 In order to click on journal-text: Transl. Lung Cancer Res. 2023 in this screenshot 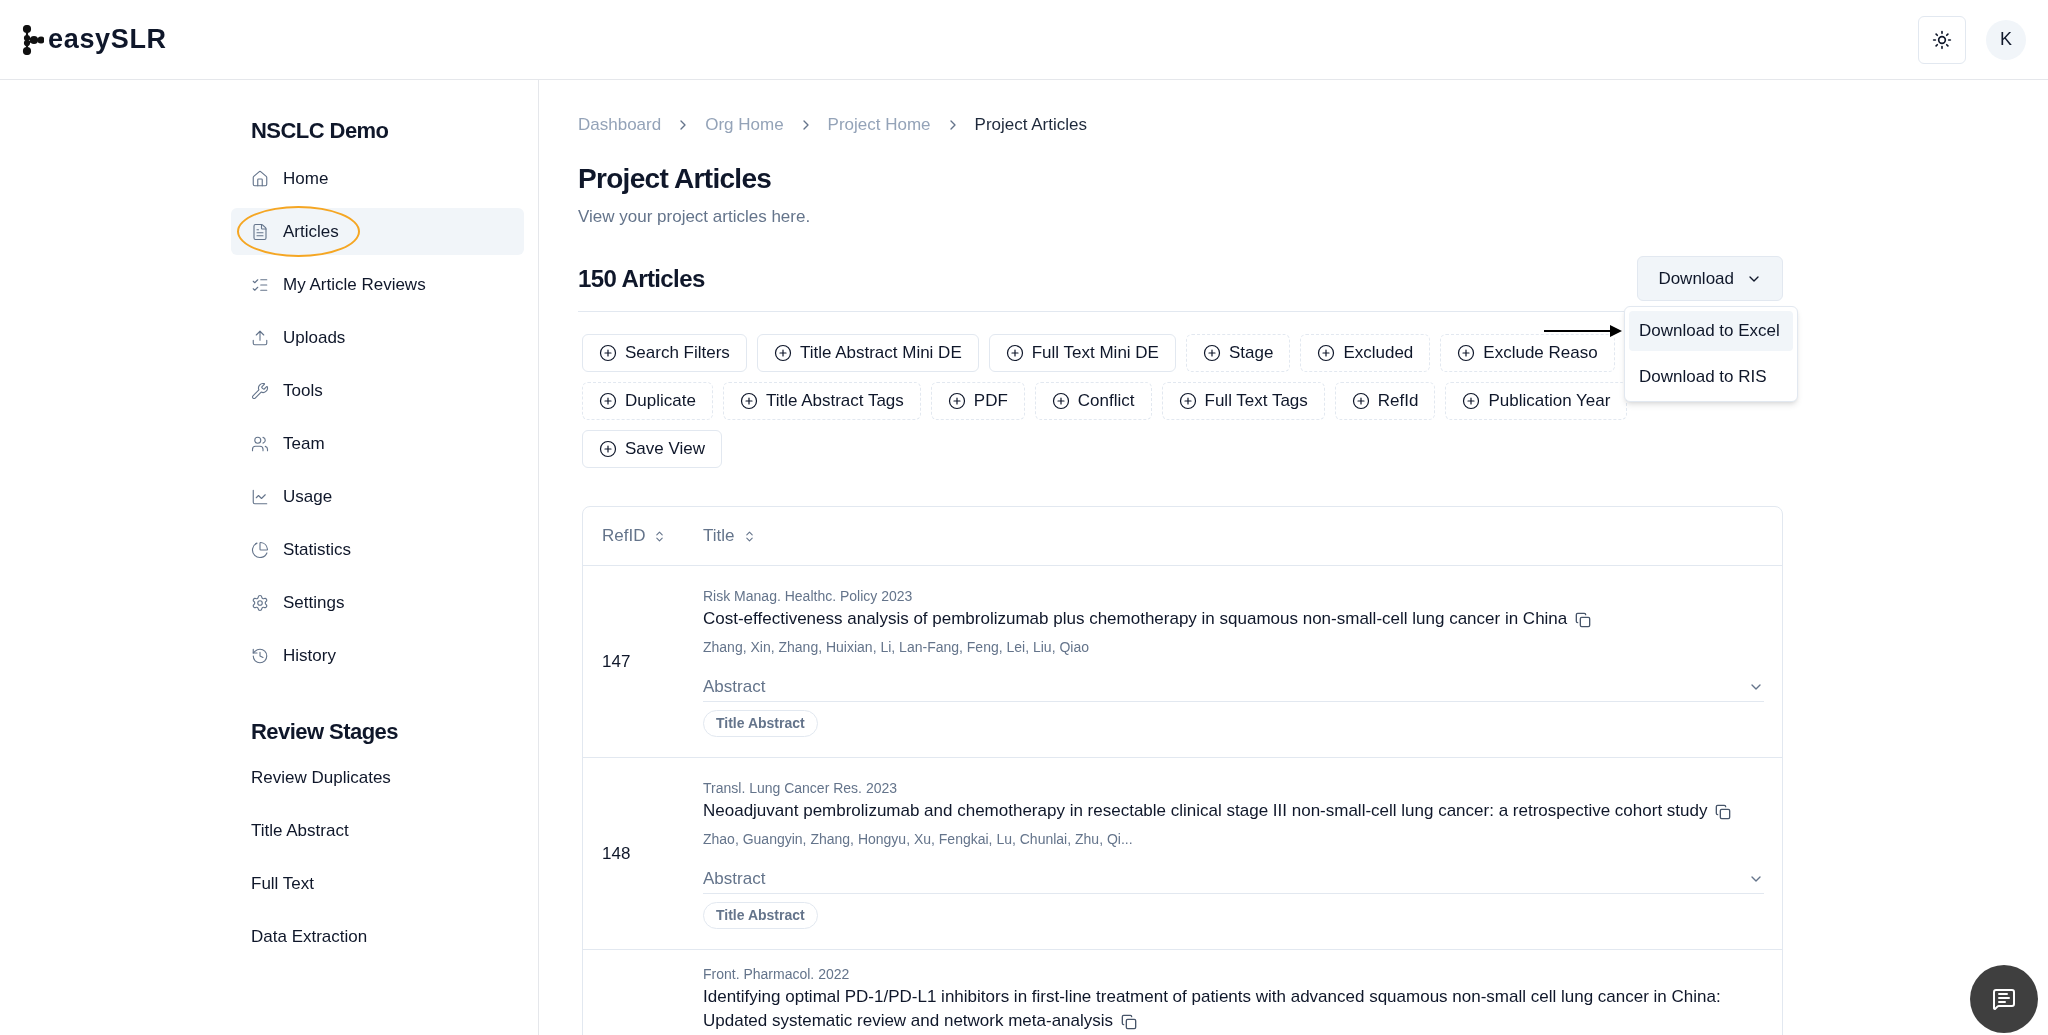, I will do `click(801, 788)`.